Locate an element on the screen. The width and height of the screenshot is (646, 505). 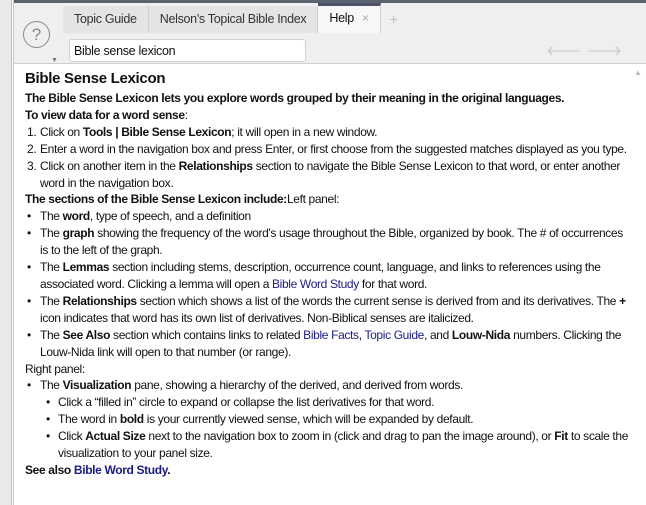
page-title: Bible Sense Lexicon is located at coordinates (95, 78).